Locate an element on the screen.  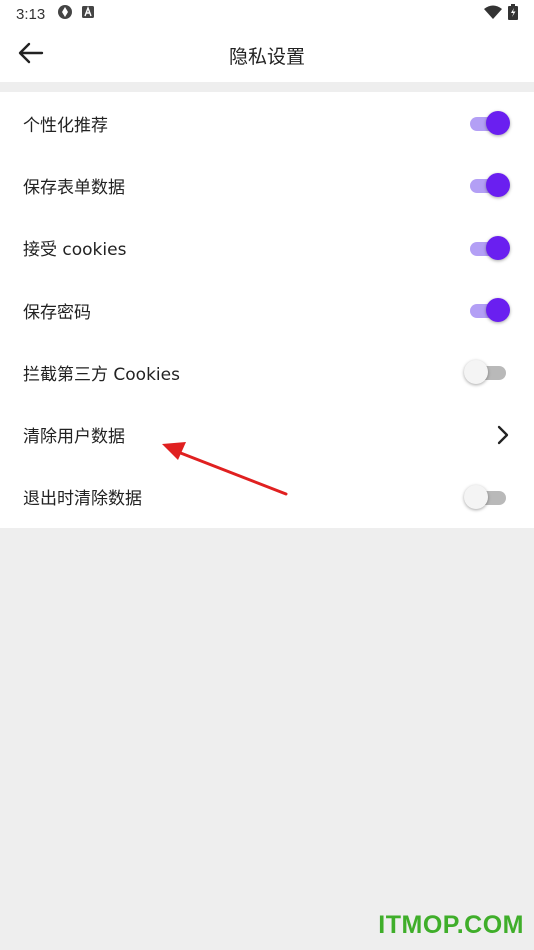
arrow-left-icon is located at coordinates (31, 55).